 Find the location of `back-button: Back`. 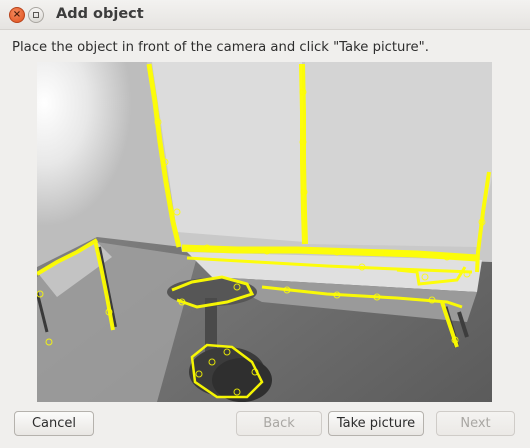

back-button: Back is located at coordinates (279, 423).